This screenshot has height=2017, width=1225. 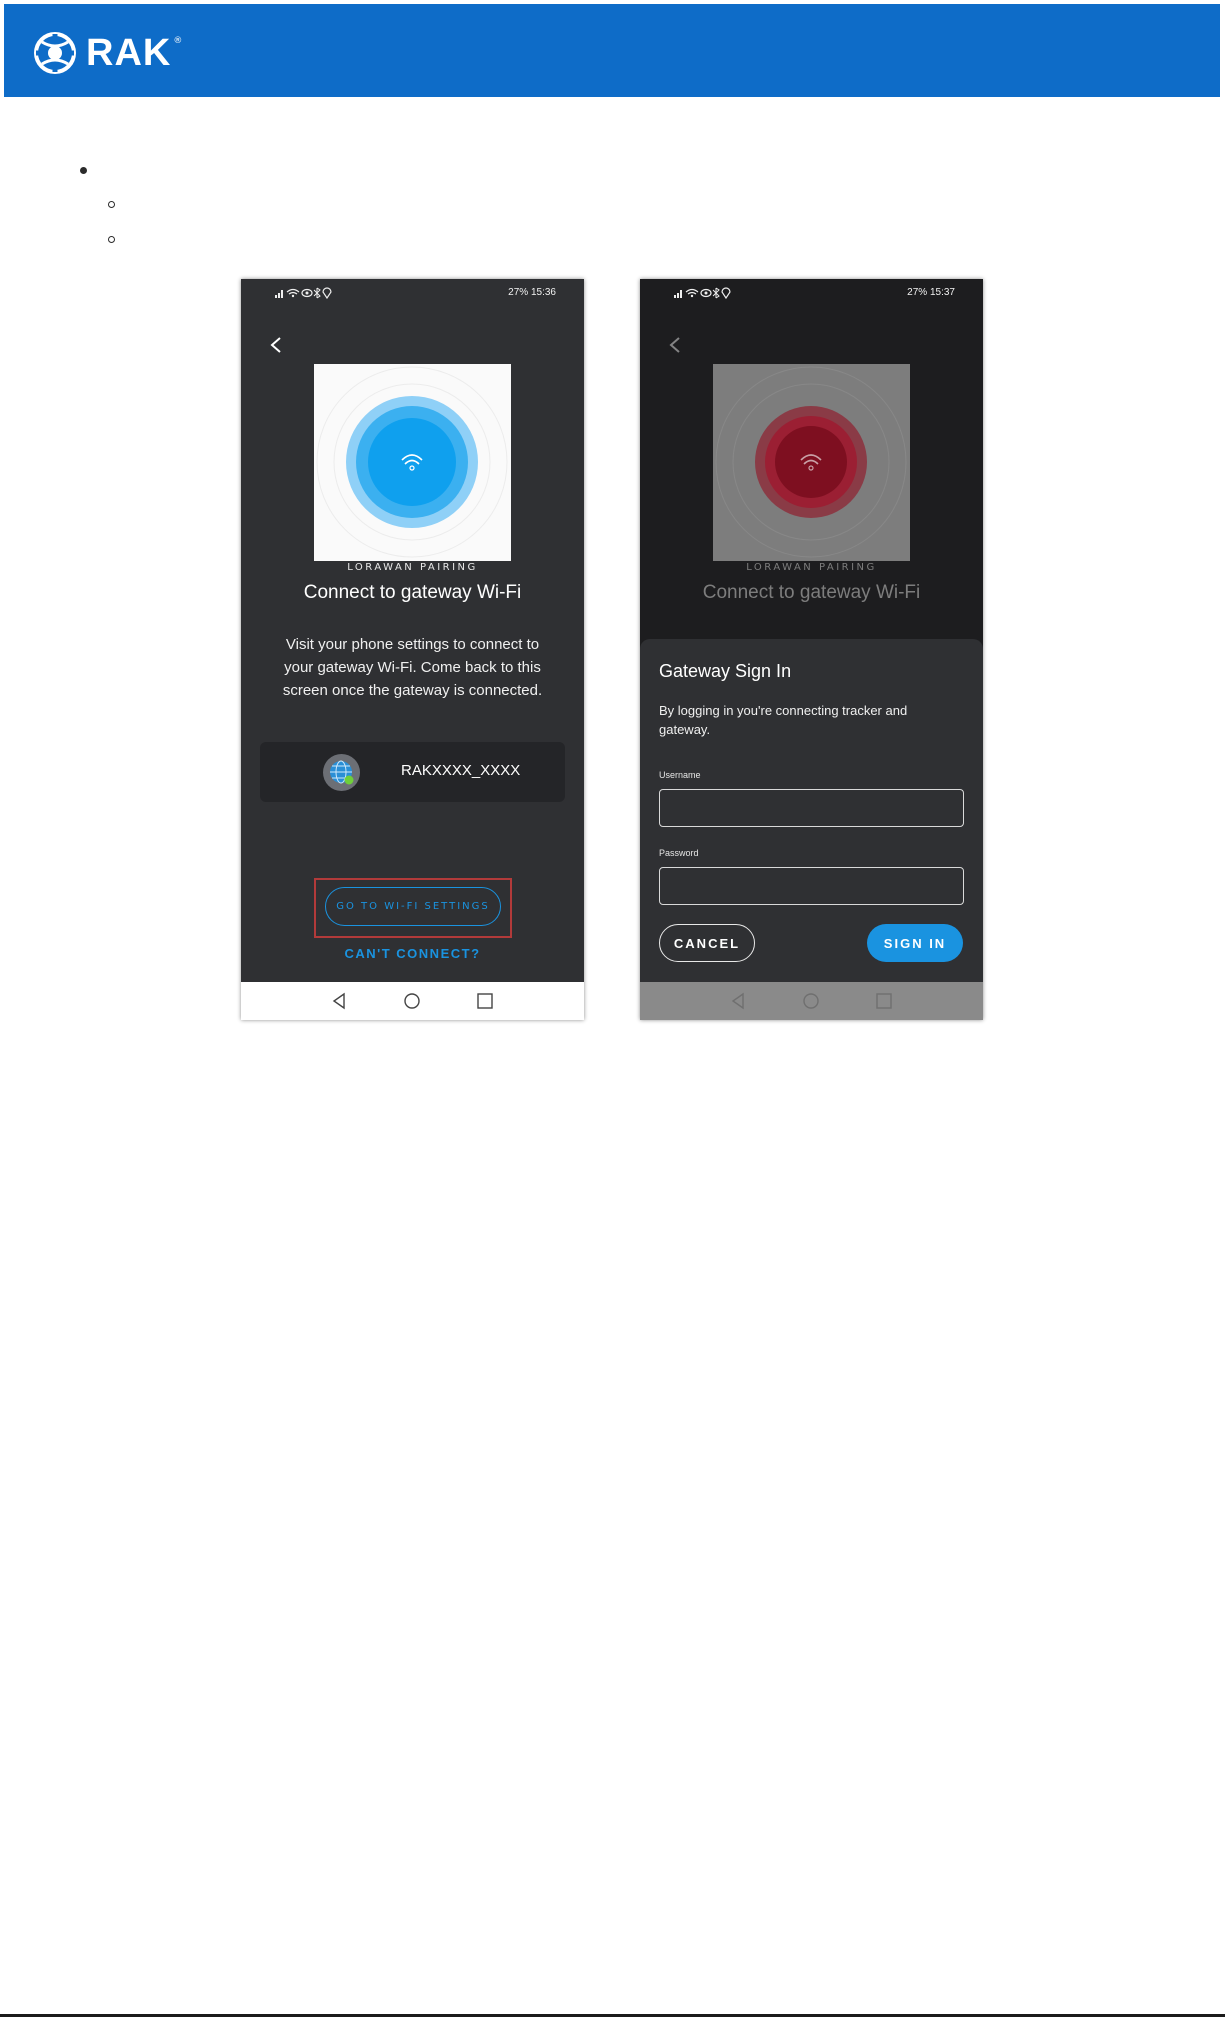 I want to click on cancel-button: CANCEL, so click(x=707, y=943).